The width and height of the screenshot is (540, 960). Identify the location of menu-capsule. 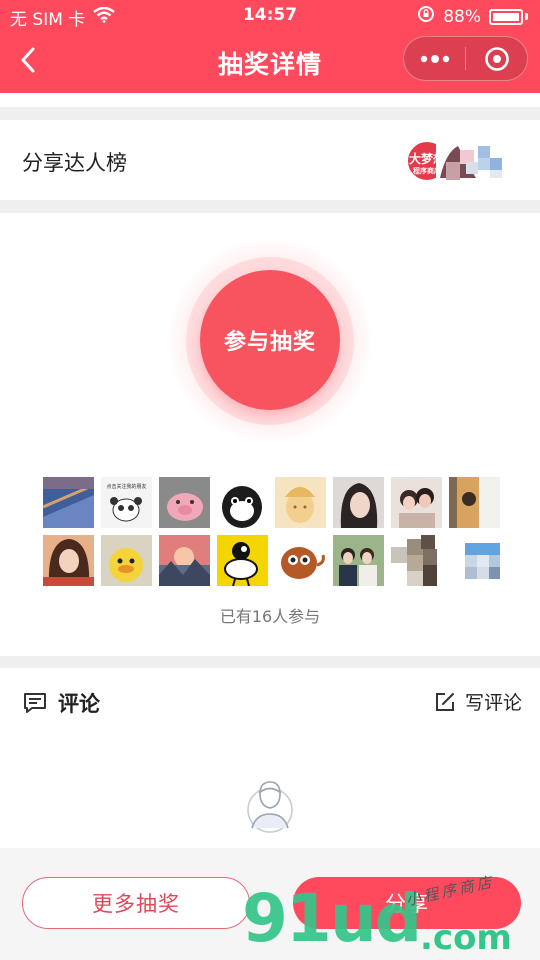
(465, 58).